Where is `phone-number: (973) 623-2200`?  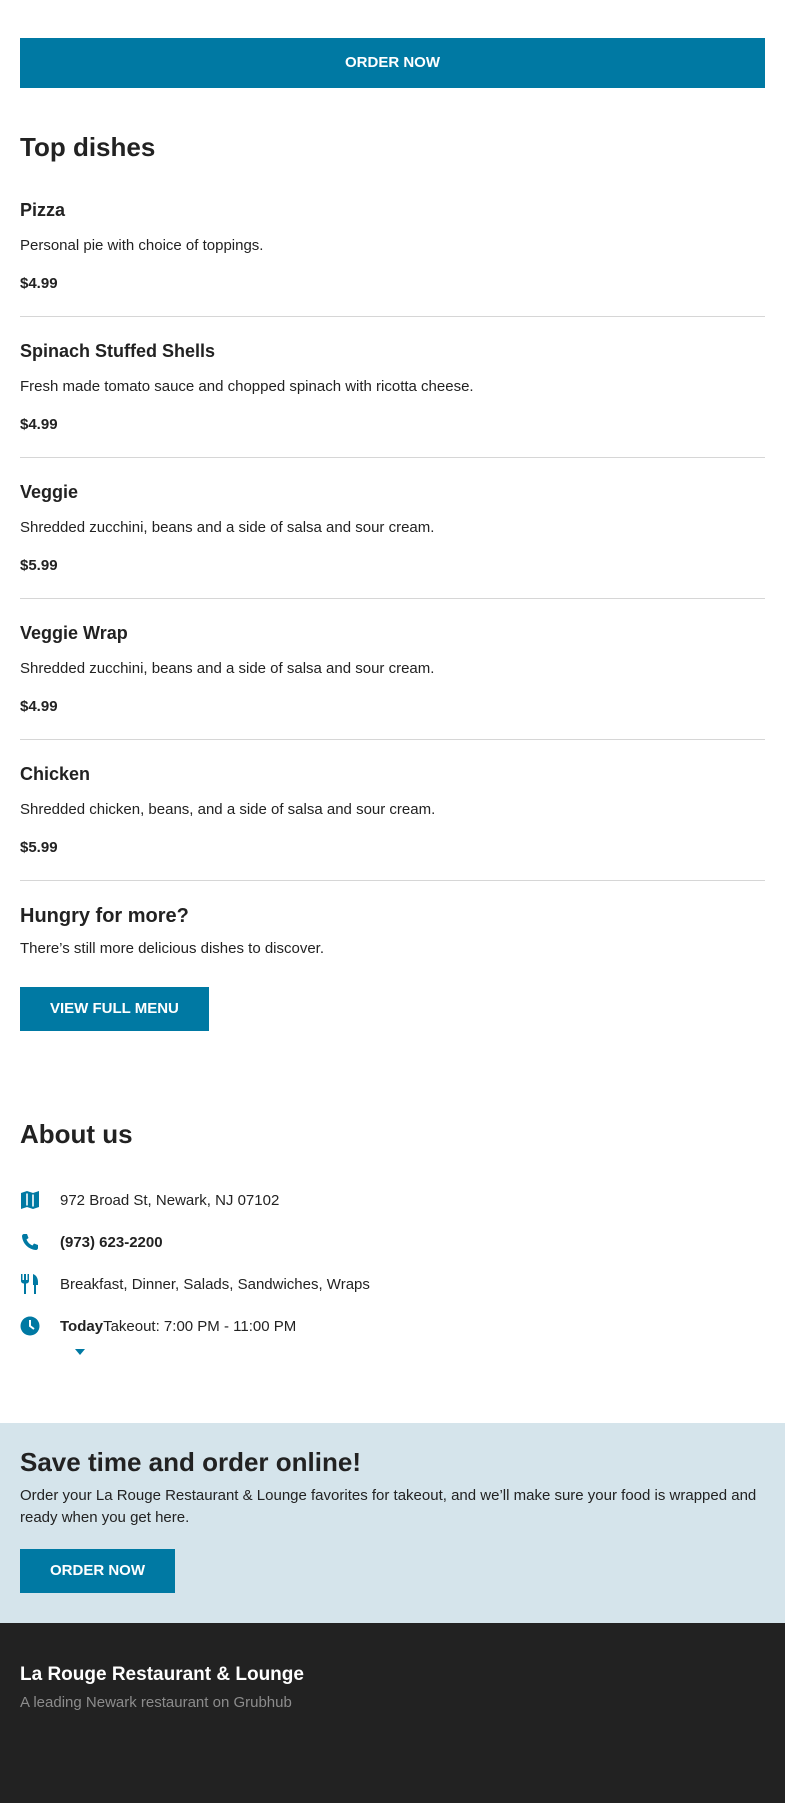
phone-number: (973) 623-2200 is located at coordinates (111, 1242).